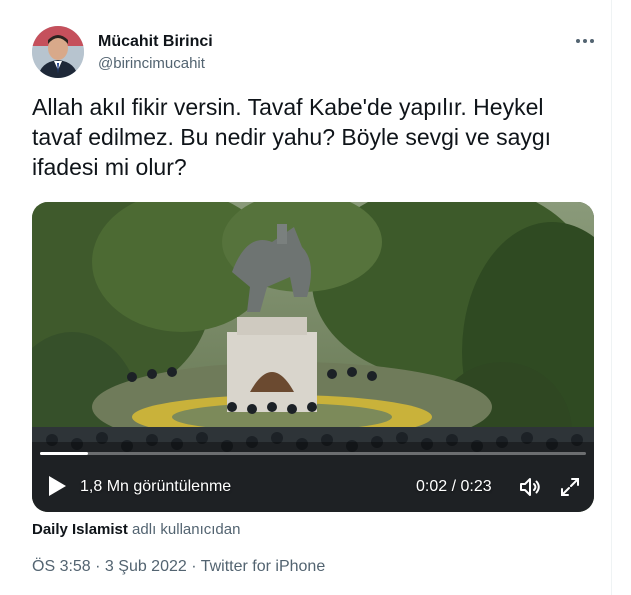 Image resolution: width=631 pixels, height=595 pixels. Describe the element at coordinates (64, 453) in the screenshot. I see `video-progress-fill` at that location.